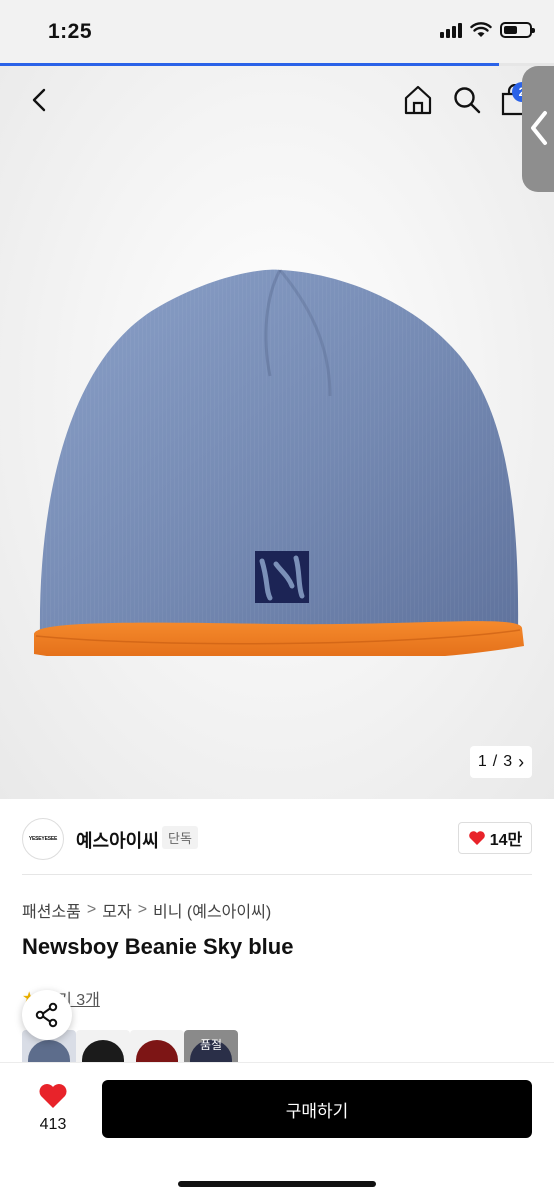 This screenshot has width=554, height=1200. I want to click on chevron-left-icon, so click(539, 128).